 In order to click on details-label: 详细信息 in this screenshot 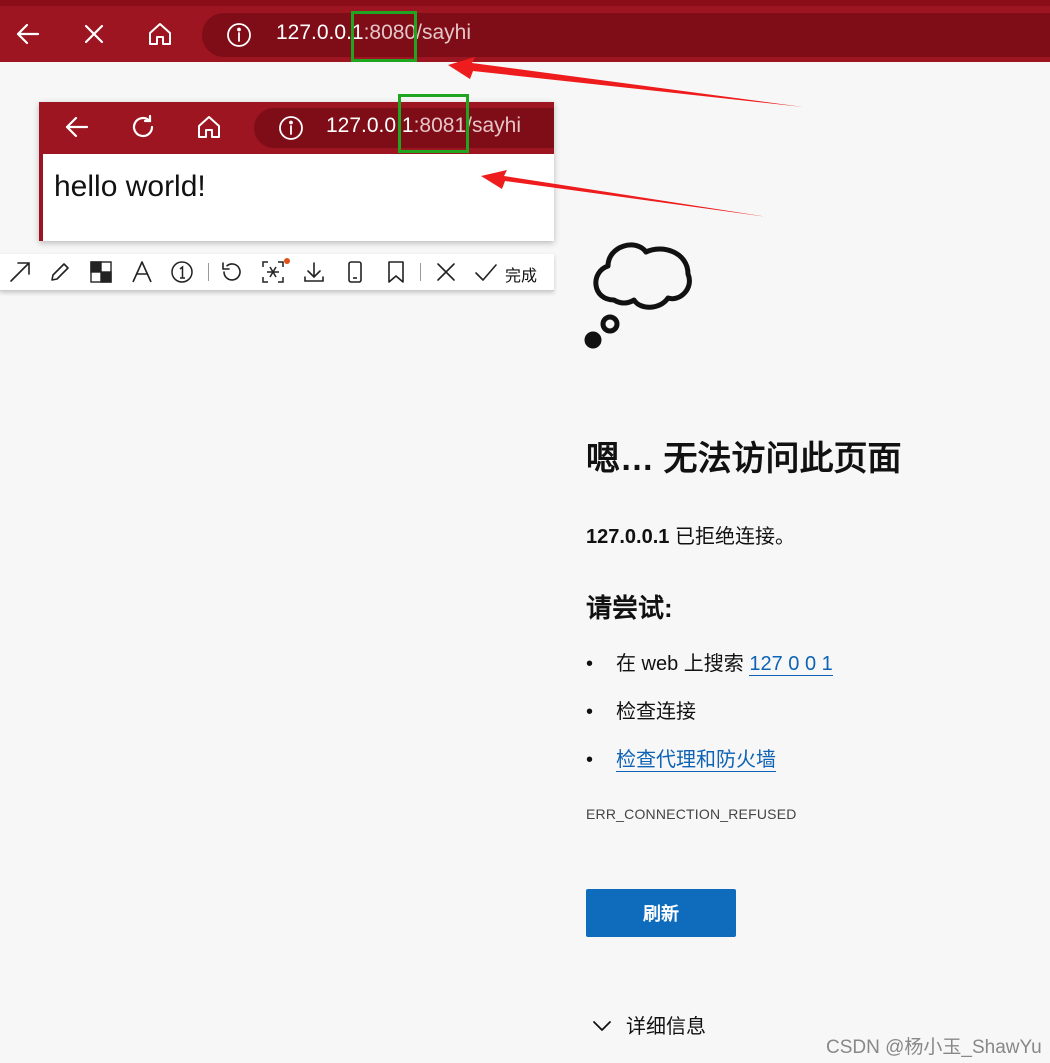, I will do `click(666, 1027)`.